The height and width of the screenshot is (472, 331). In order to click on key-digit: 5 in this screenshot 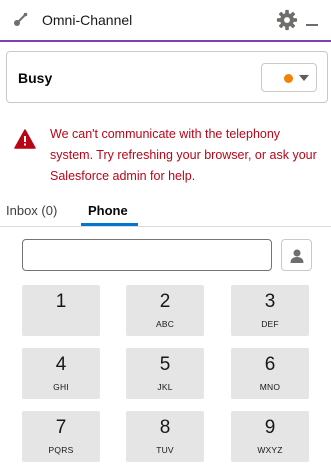, I will do `click(165, 364)`.